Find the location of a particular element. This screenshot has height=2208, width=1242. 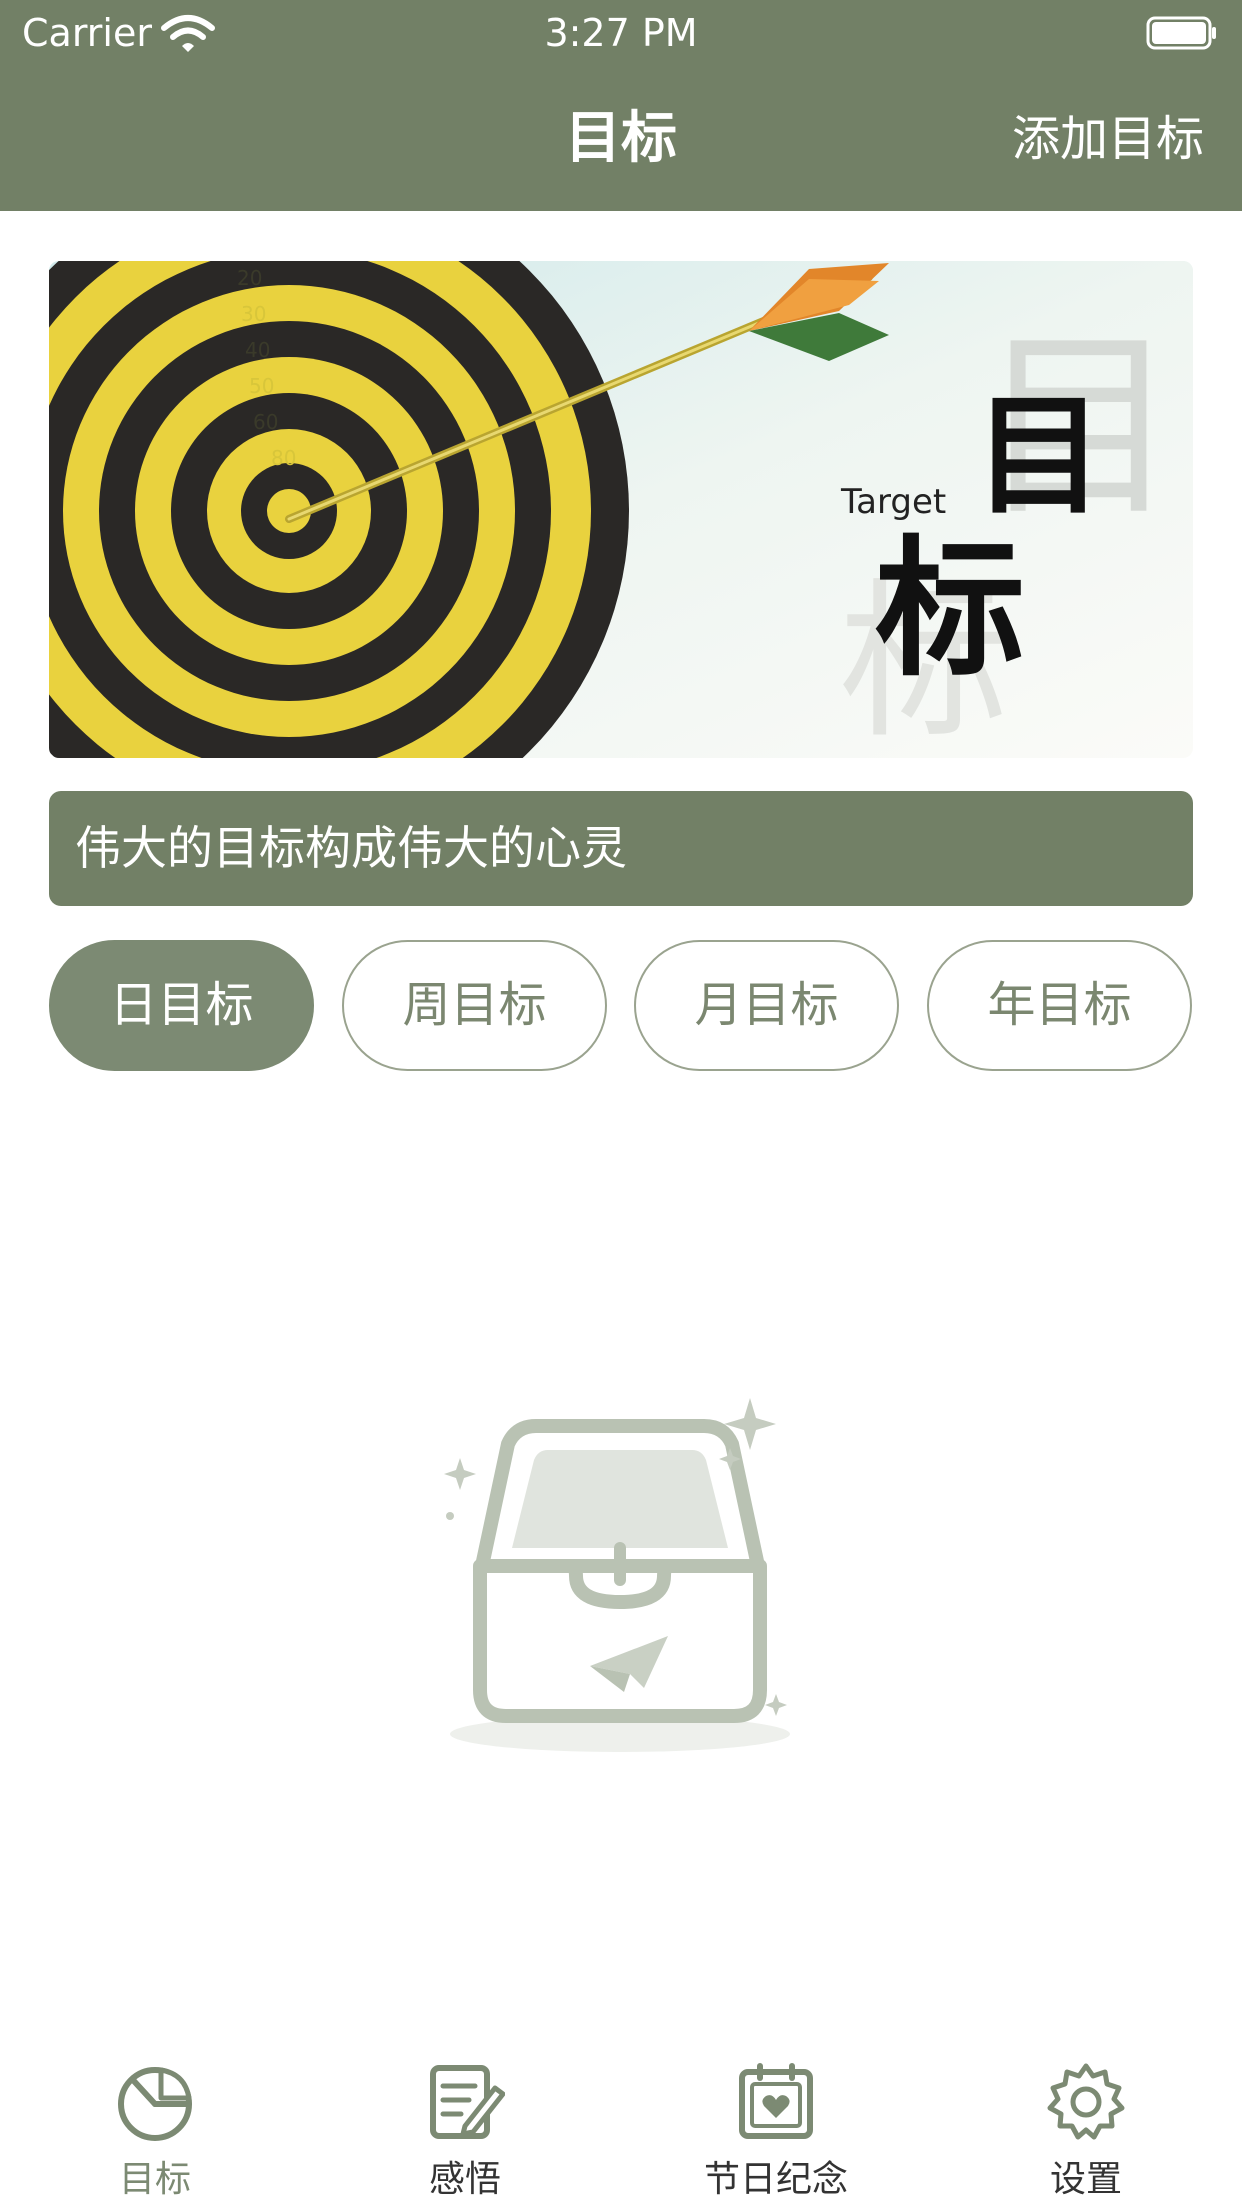

tab-daily-goals: 日目标 is located at coordinates (181, 1005).